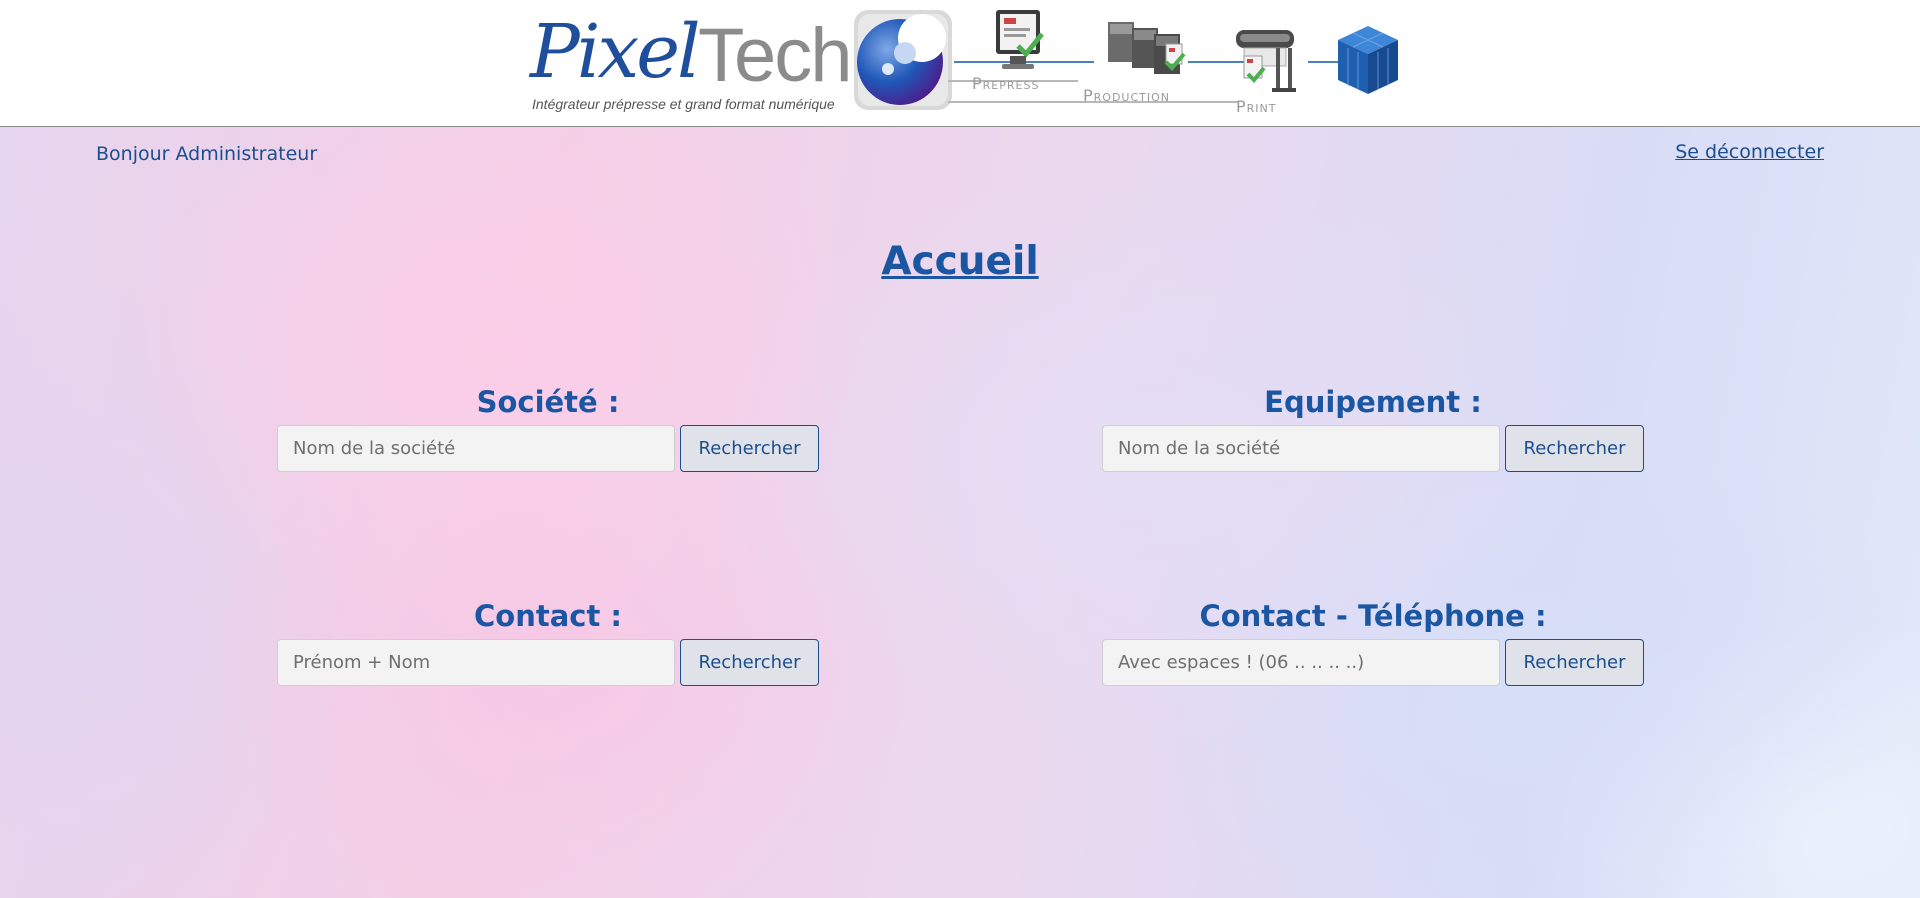 This screenshot has height=898, width=1920. What do you see at coordinates (775, 55) in the screenshot?
I see `logo-word-tech: Tech` at bounding box center [775, 55].